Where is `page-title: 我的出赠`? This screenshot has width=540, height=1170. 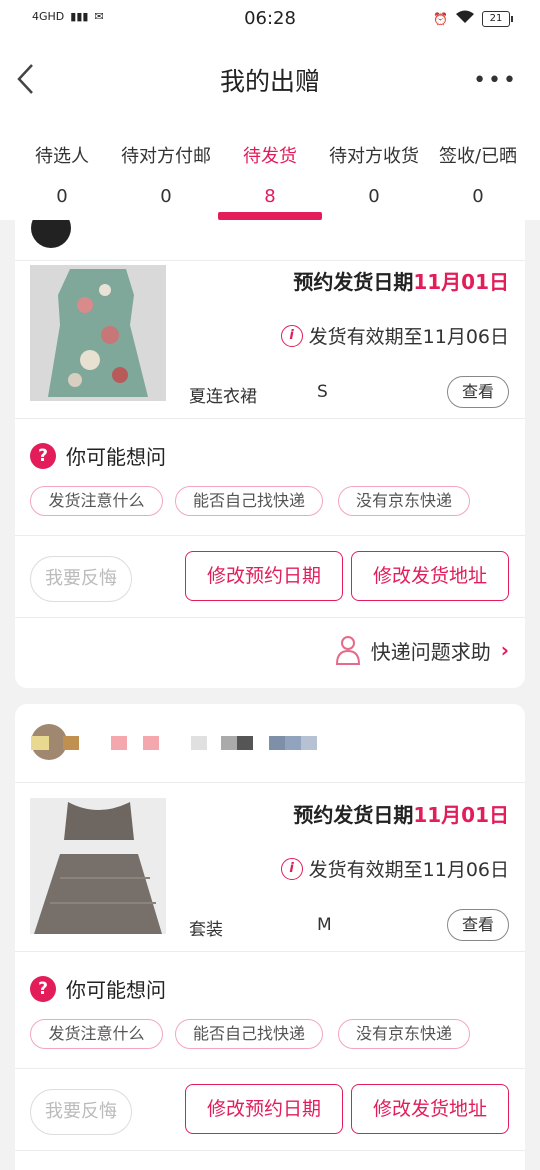
page-title: 我的出赠 is located at coordinates (269, 81).